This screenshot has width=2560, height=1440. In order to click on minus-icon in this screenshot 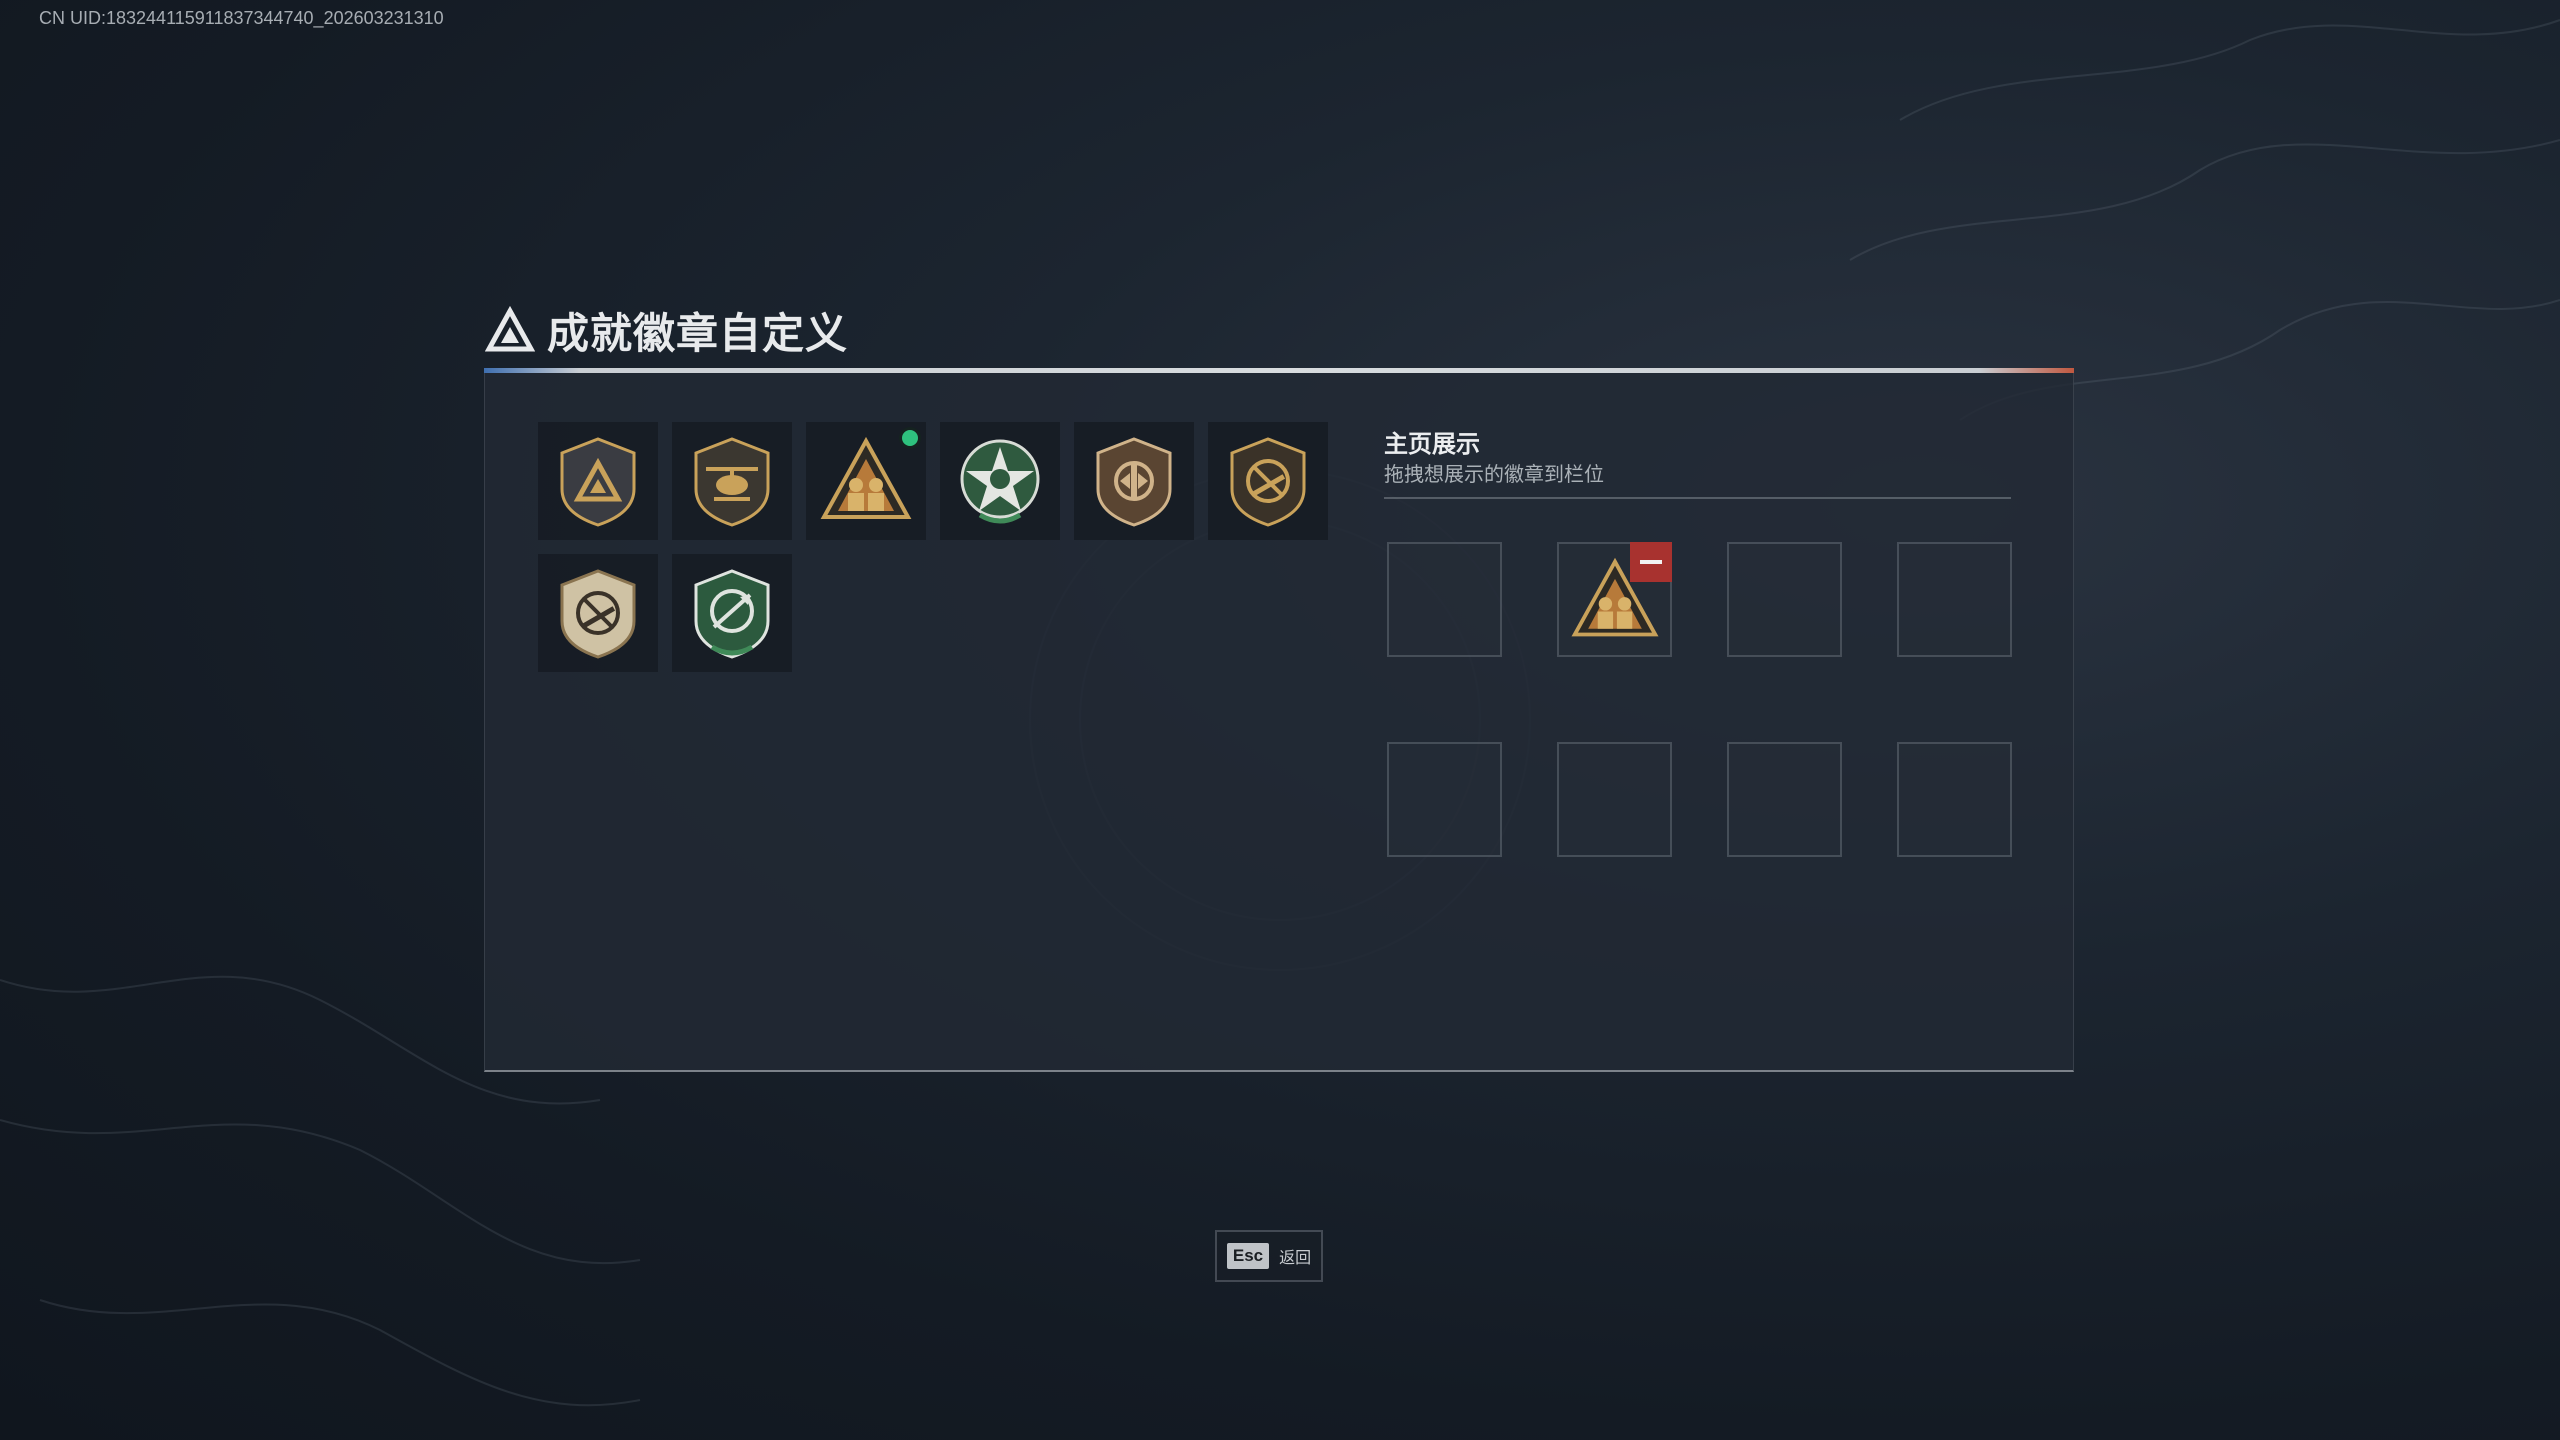, I will do `click(1651, 562)`.